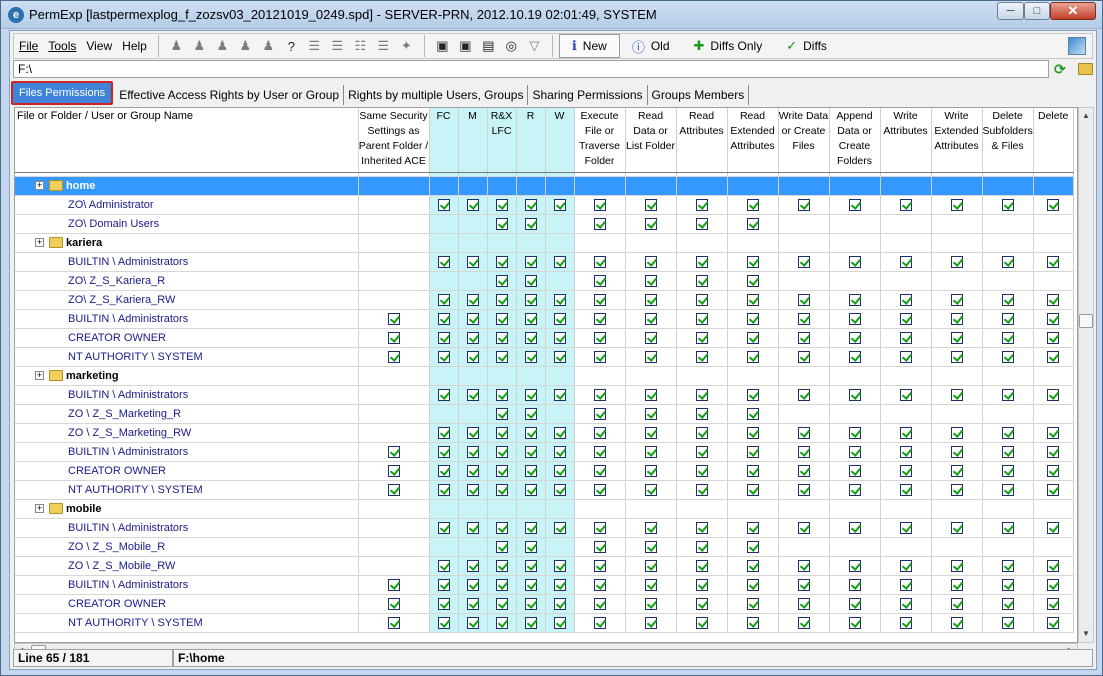  Describe the element at coordinates (1037, 11) in the screenshot. I see `maximize-button: □` at that location.